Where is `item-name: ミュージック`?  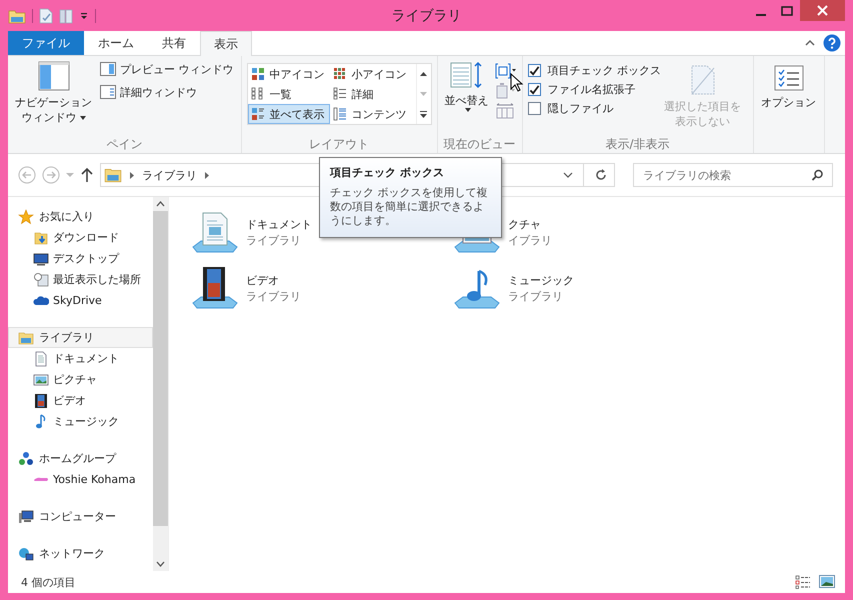
item-name: ミュージック is located at coordinates (541, 281).